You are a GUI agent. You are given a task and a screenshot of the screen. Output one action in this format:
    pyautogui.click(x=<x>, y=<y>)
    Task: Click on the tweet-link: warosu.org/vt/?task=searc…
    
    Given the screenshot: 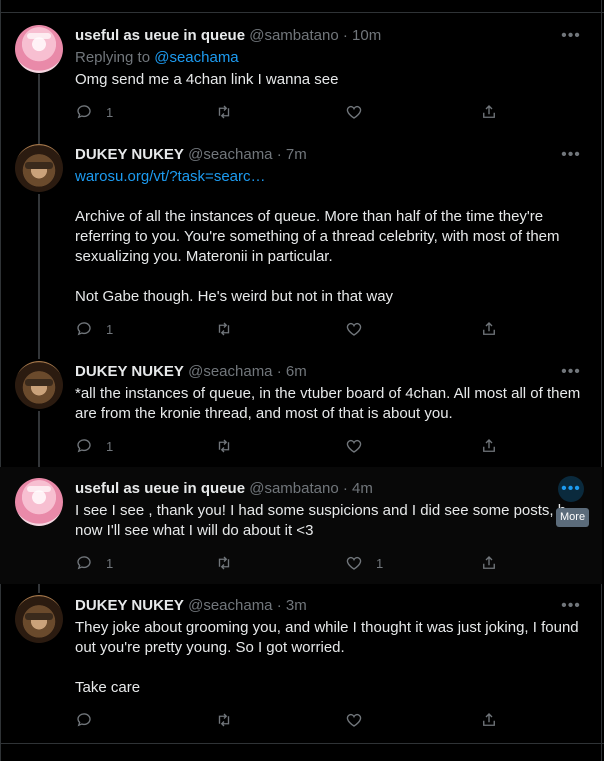 What is the action you would take?
    pyautogui.click(x=330, y=177)
    